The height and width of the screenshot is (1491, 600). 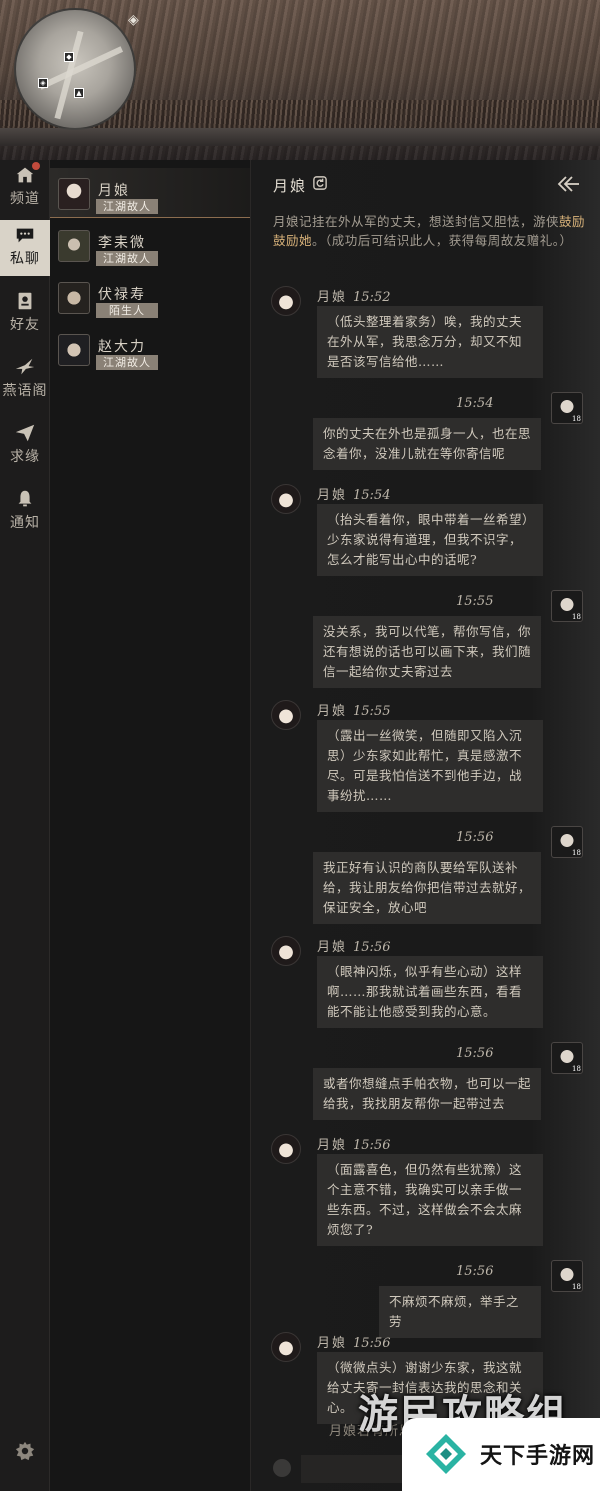 I want to click on nav-channel: 频道, so click(x=25, y=188).